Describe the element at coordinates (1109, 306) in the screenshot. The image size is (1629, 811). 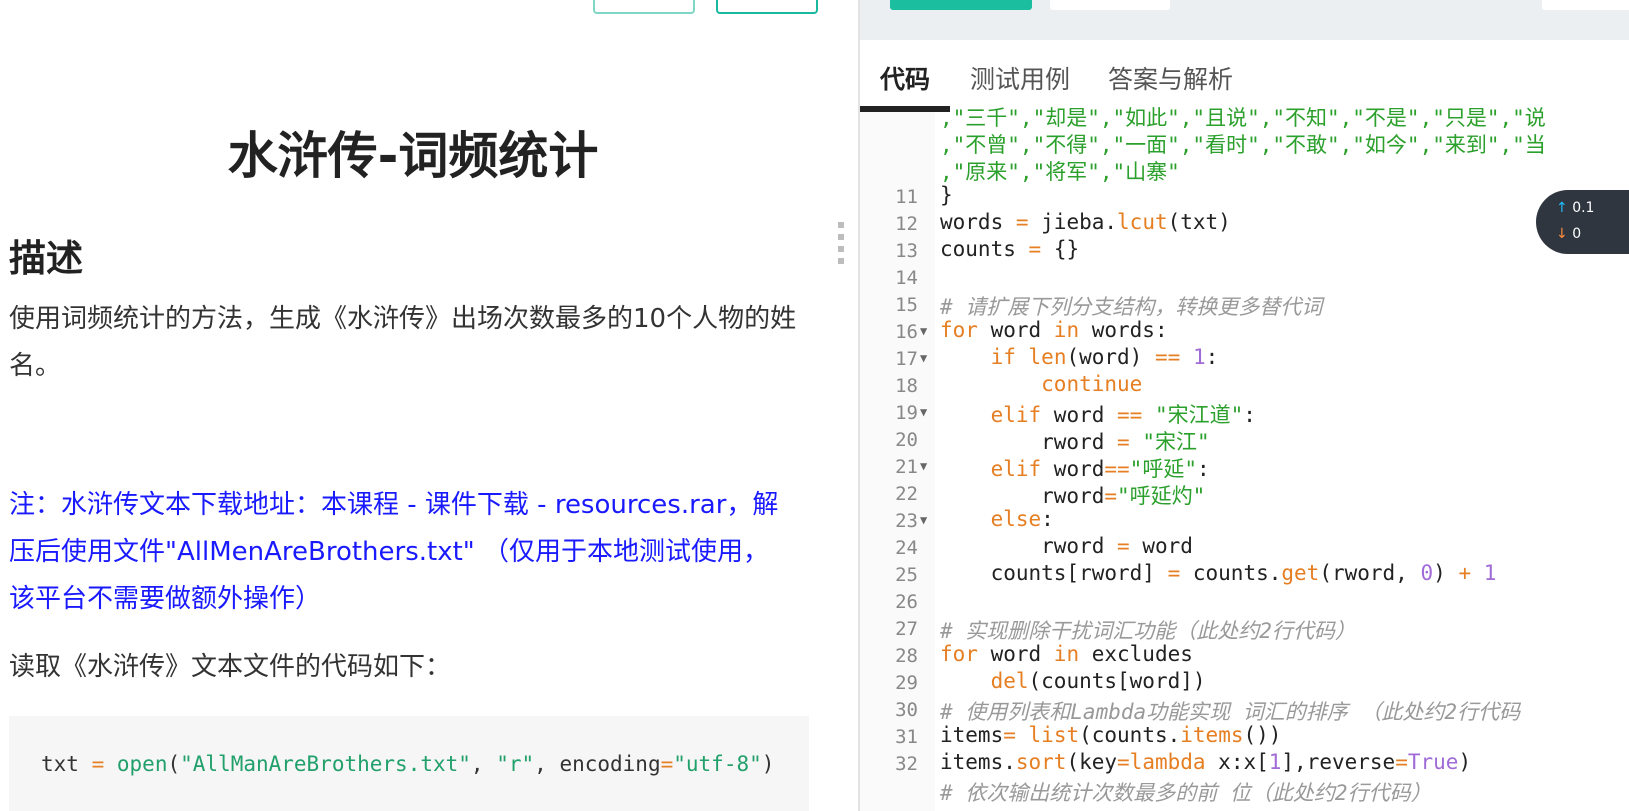
I see `code-line: 15 # 请扩展下列分支结构，转换更多替代词` at that location.